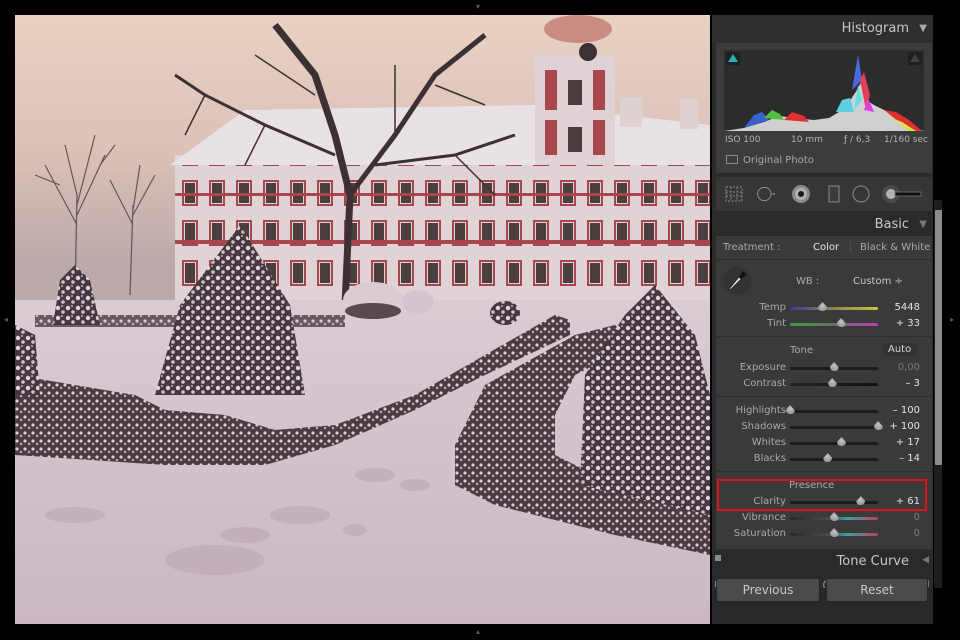 The width and height of the screenshot is (960, 640). I want to click on reset-button: Reset, so click(877, 590).